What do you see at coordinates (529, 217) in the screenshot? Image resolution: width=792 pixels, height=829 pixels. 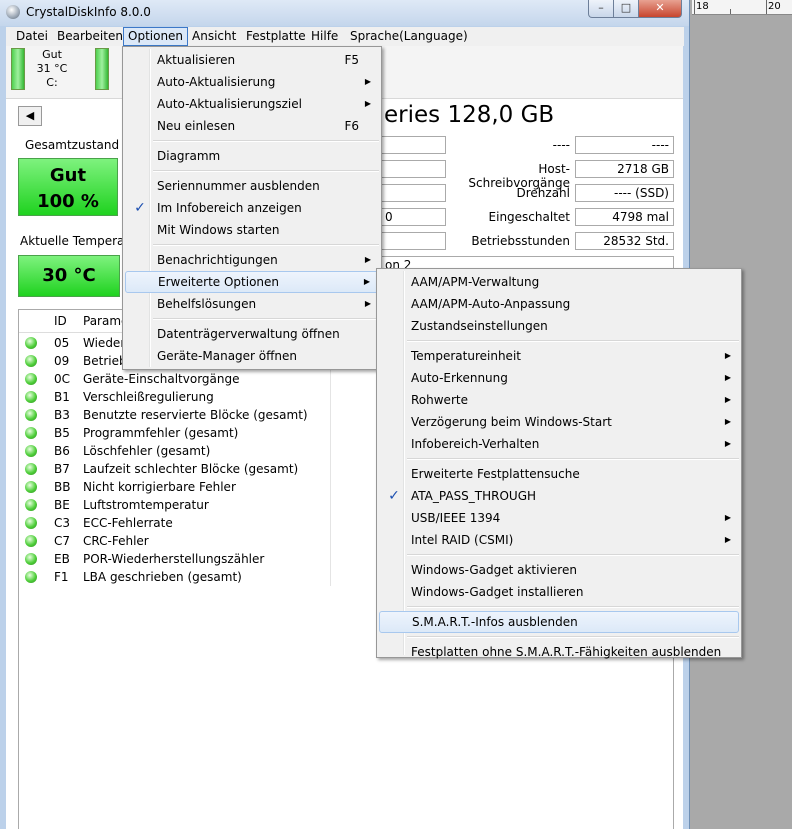 I see `power-on-count-label: Eingeschaltet` at bounding box center [529, 217].